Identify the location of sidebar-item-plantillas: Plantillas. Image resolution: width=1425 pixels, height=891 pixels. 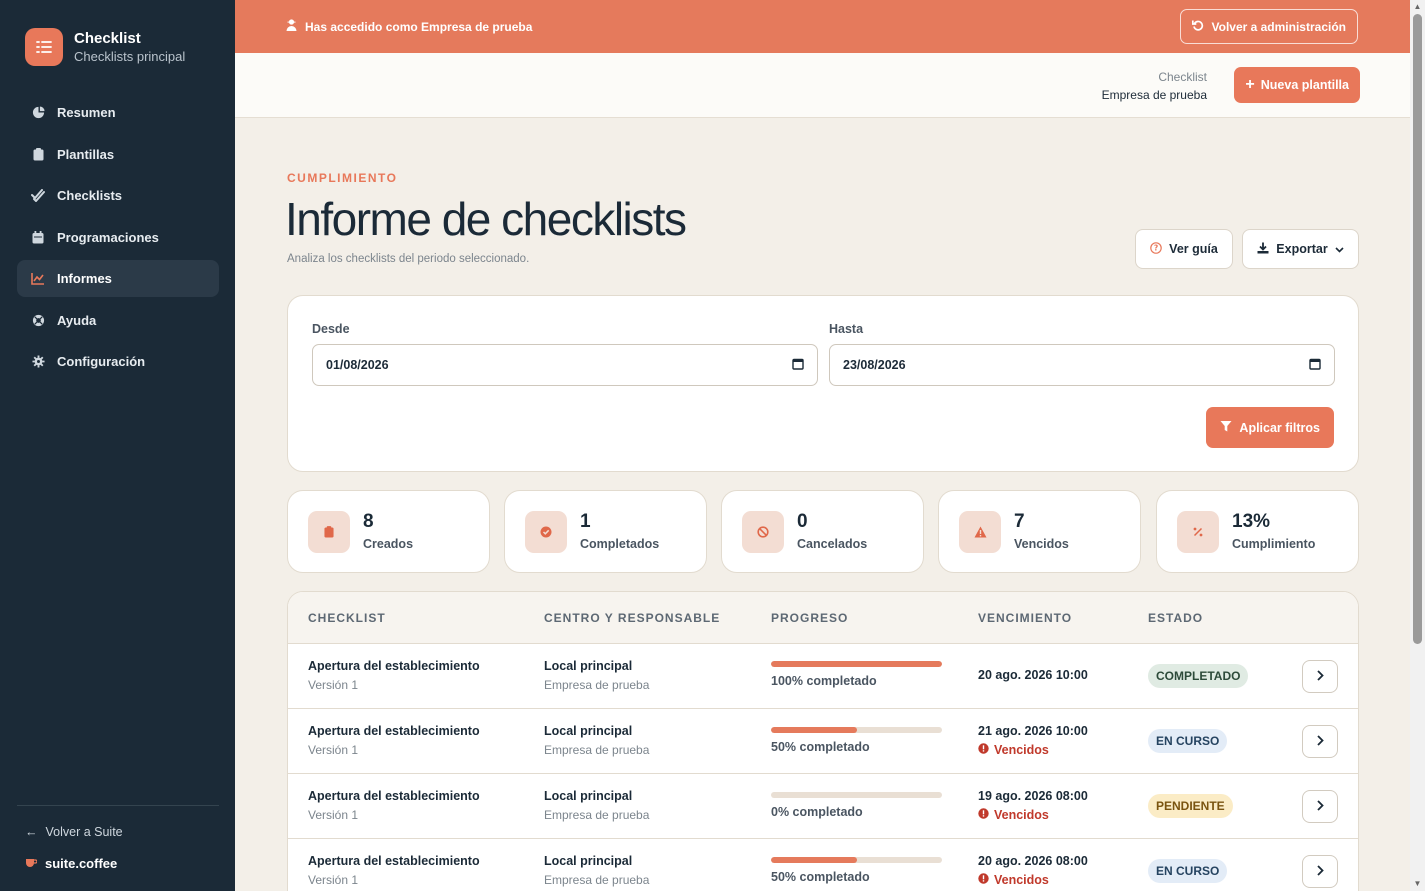
(118, 154).